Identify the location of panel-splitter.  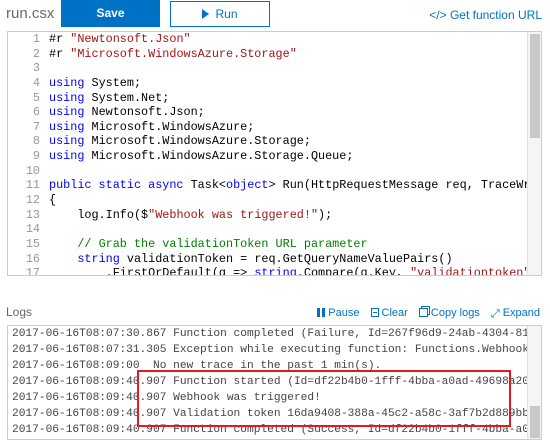
(275, 288).